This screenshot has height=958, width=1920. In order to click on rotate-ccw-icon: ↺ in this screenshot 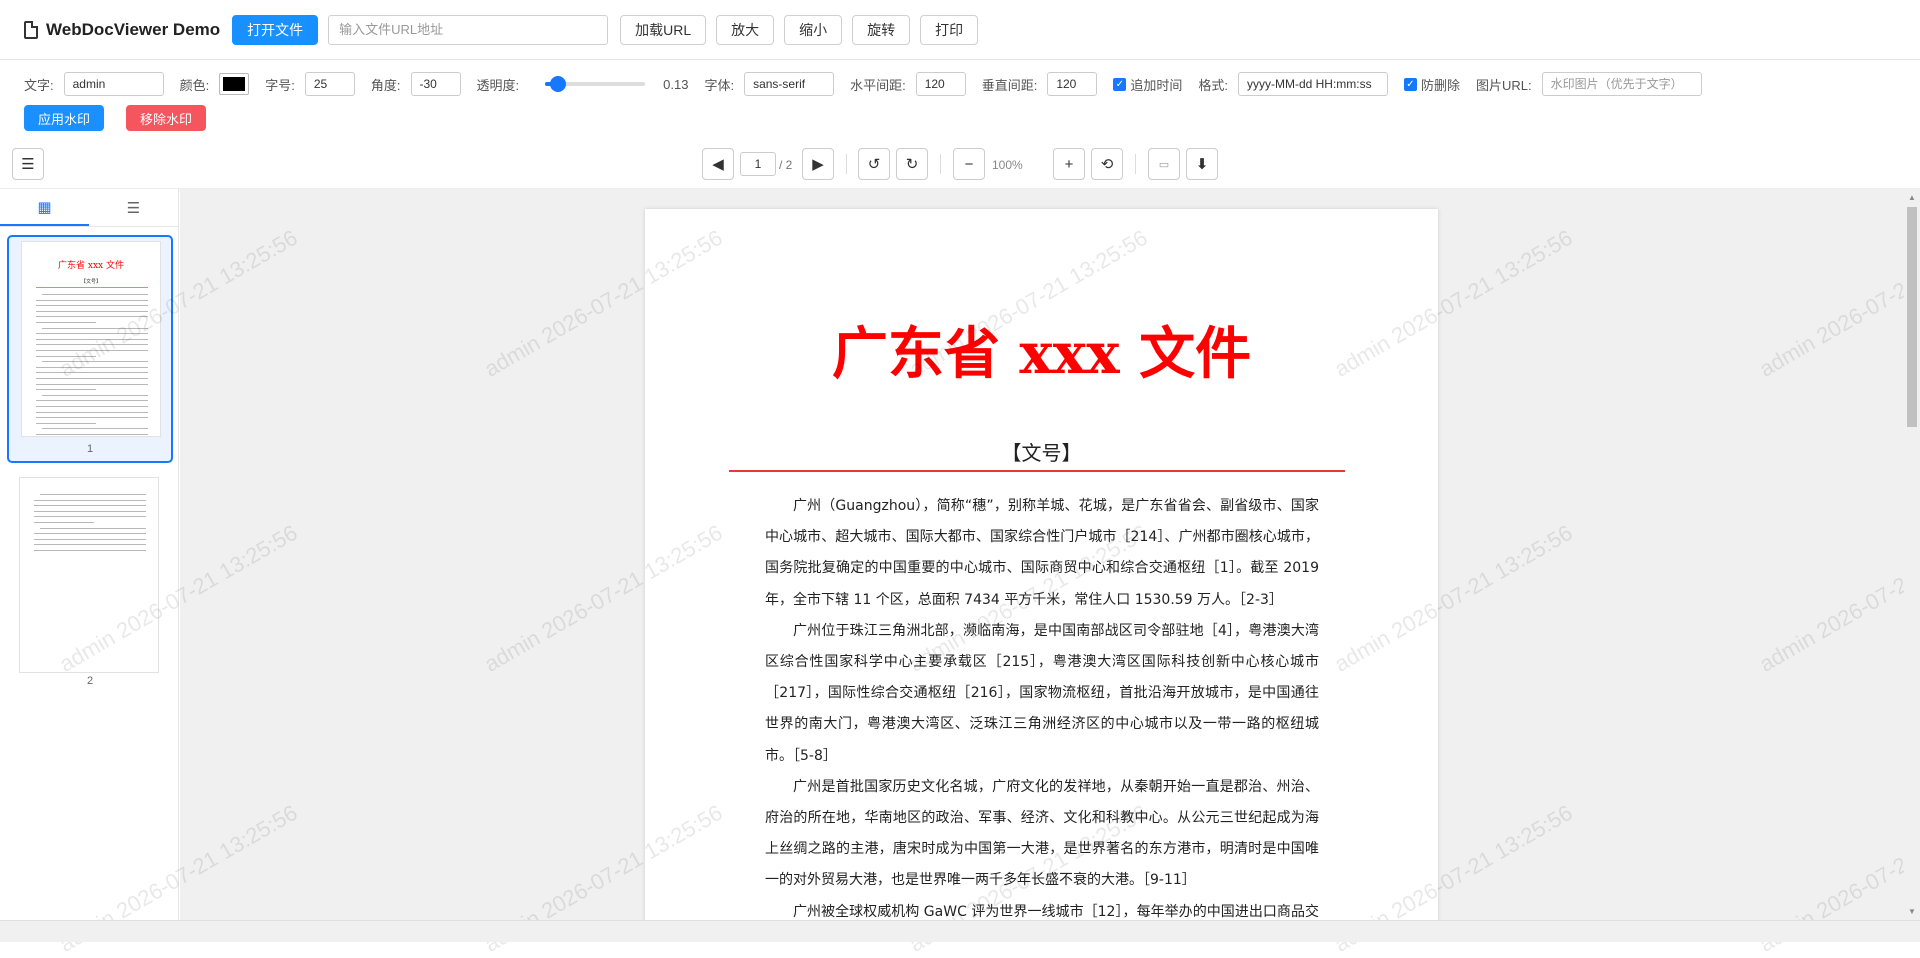, I will do `click(874, 164)`.